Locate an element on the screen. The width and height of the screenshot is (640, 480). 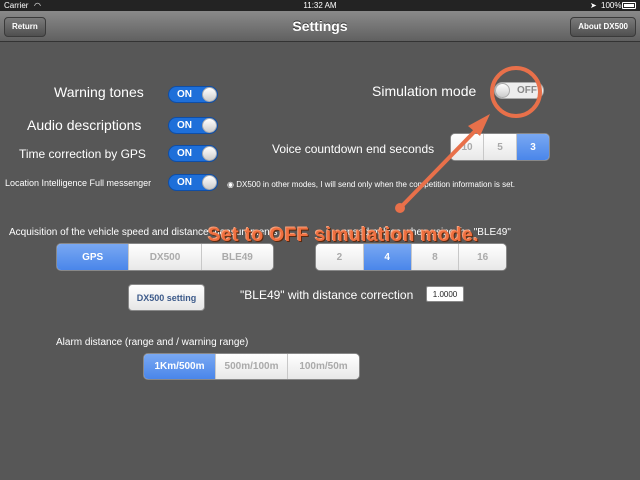
ble49-correction-input: 1.0000 is located at coordinates (445, 294).